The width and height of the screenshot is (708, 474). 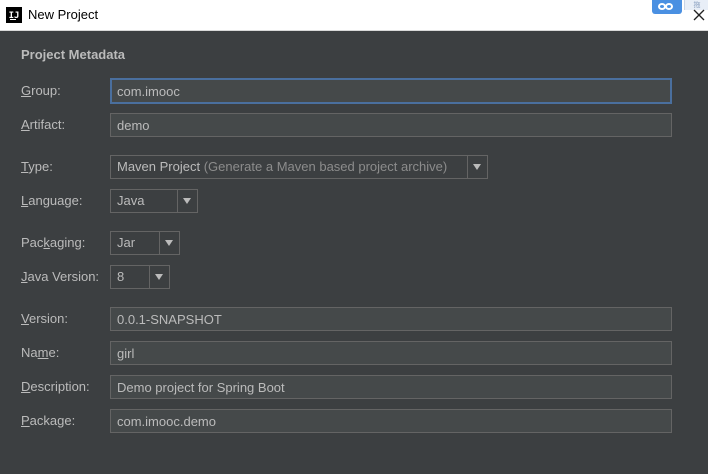 I want to click on name-label-mnemonic: m, so click(x=43, y=352).